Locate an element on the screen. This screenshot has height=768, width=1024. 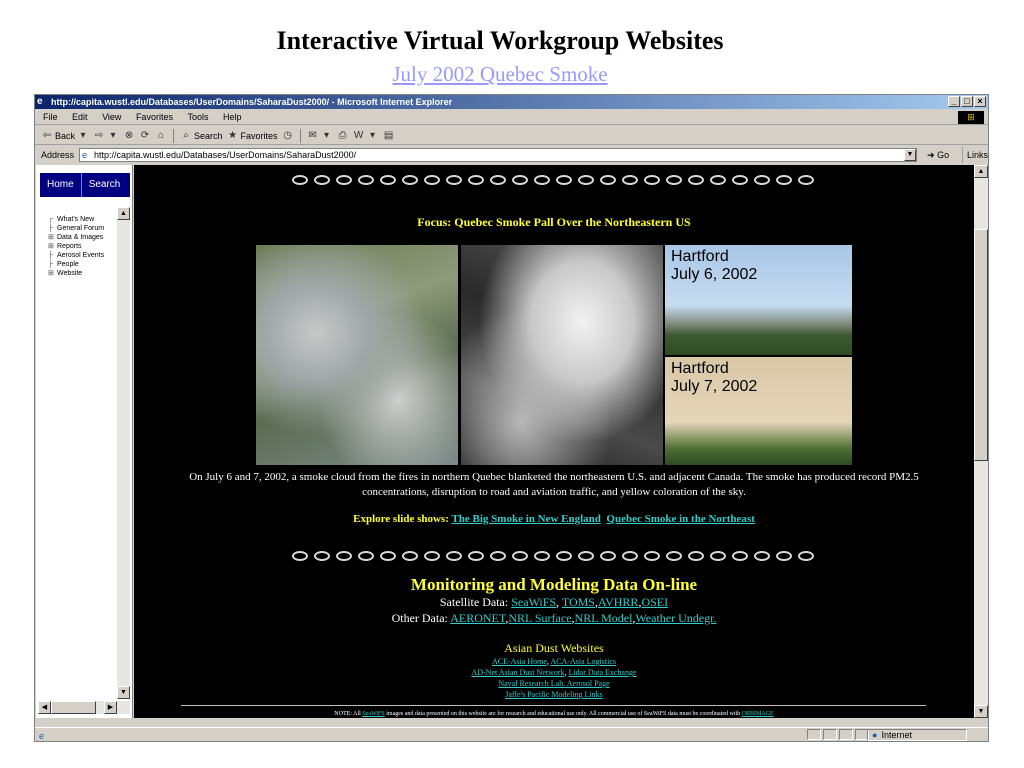
refresh-button: ⟳ is located at coordinates (145, 136).